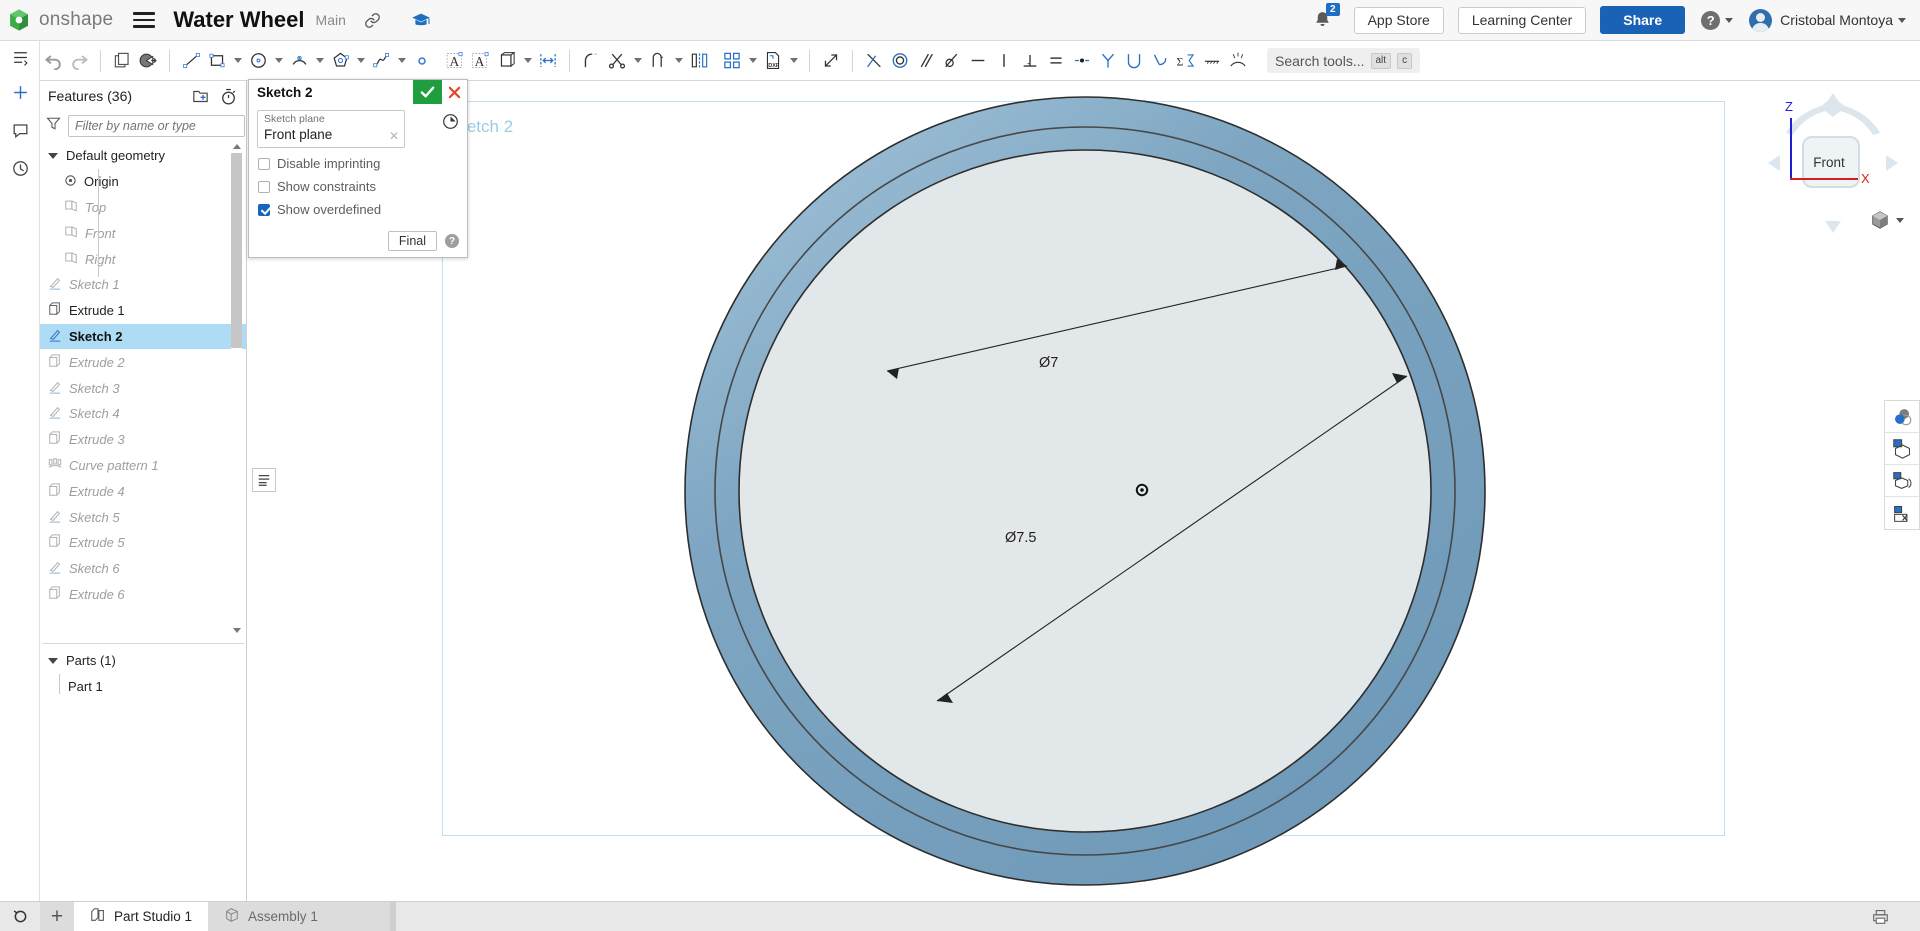 Image resolution: width=1920 pixels, height=931 pixels. What do you see at coordinates (79, 61) in the screenshot?
I see `redo-icon` at bounding box center [79, 61].